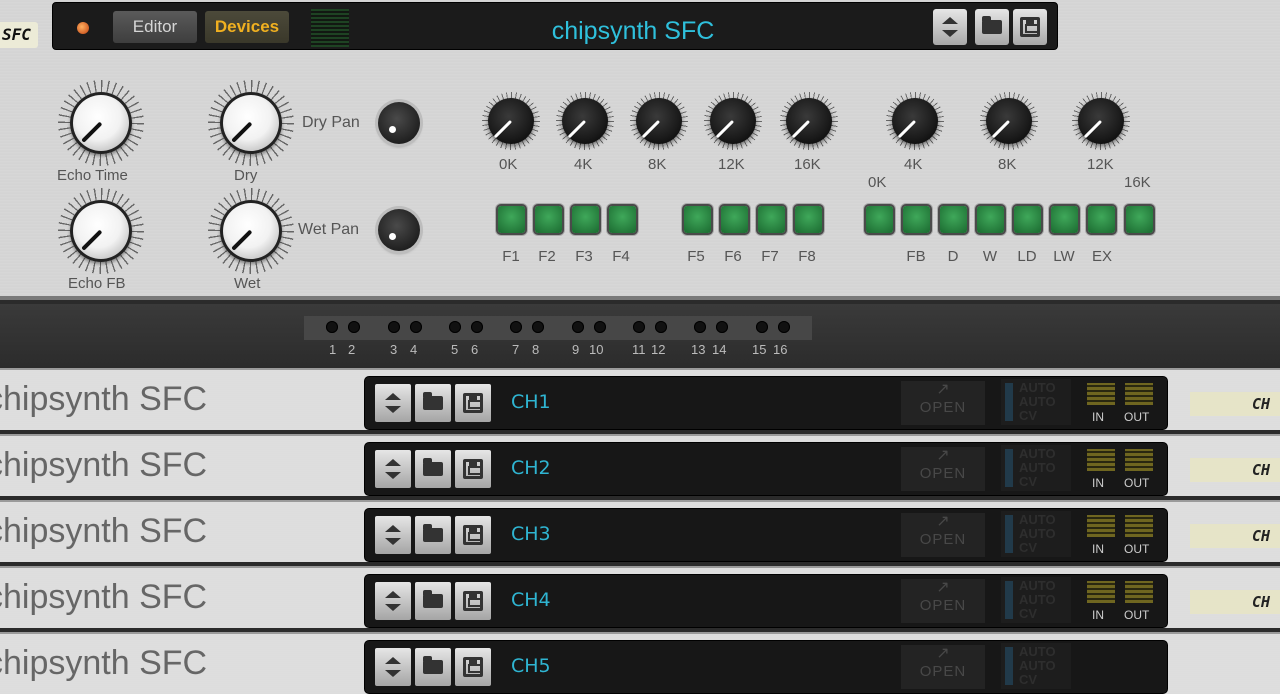 The width and height of the screenshot is (1280, 694). What do you see at coordinates (1235, 404) in the screenshot?
I see `row-tape-label: CH` at bounding box center [1235, 404].